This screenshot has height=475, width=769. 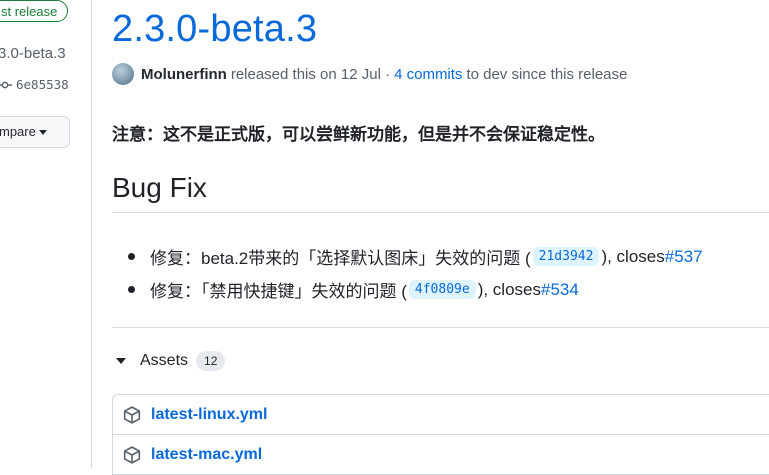 What do you see at coordinates (214, 29) in the screenshot?
I see `release-title: 2.3.0-beta.3` at bounding box center [214, 29].